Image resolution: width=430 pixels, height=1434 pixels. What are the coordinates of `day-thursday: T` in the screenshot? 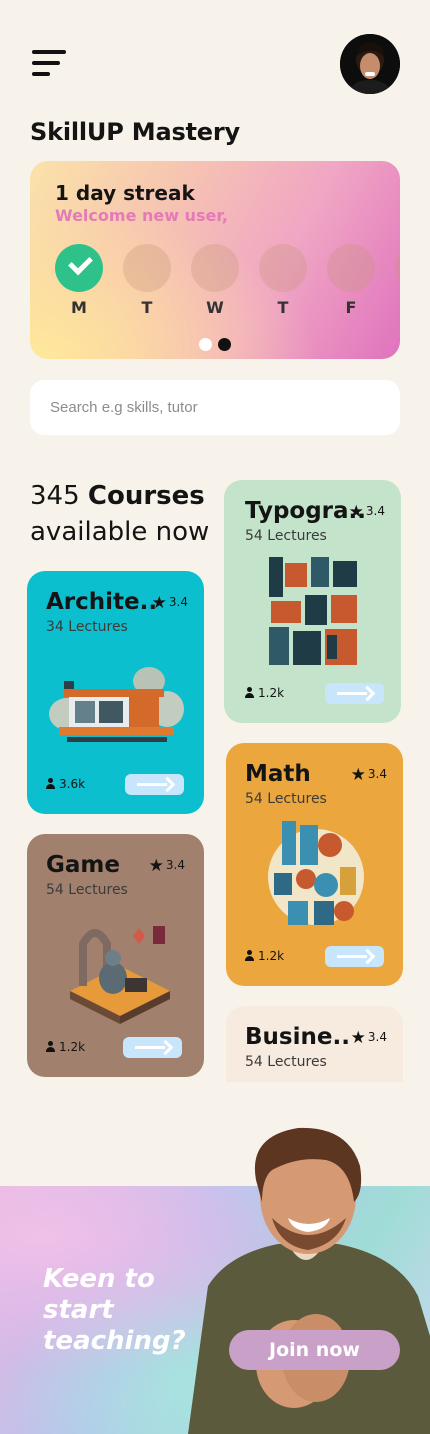 It's located at (283, 280).